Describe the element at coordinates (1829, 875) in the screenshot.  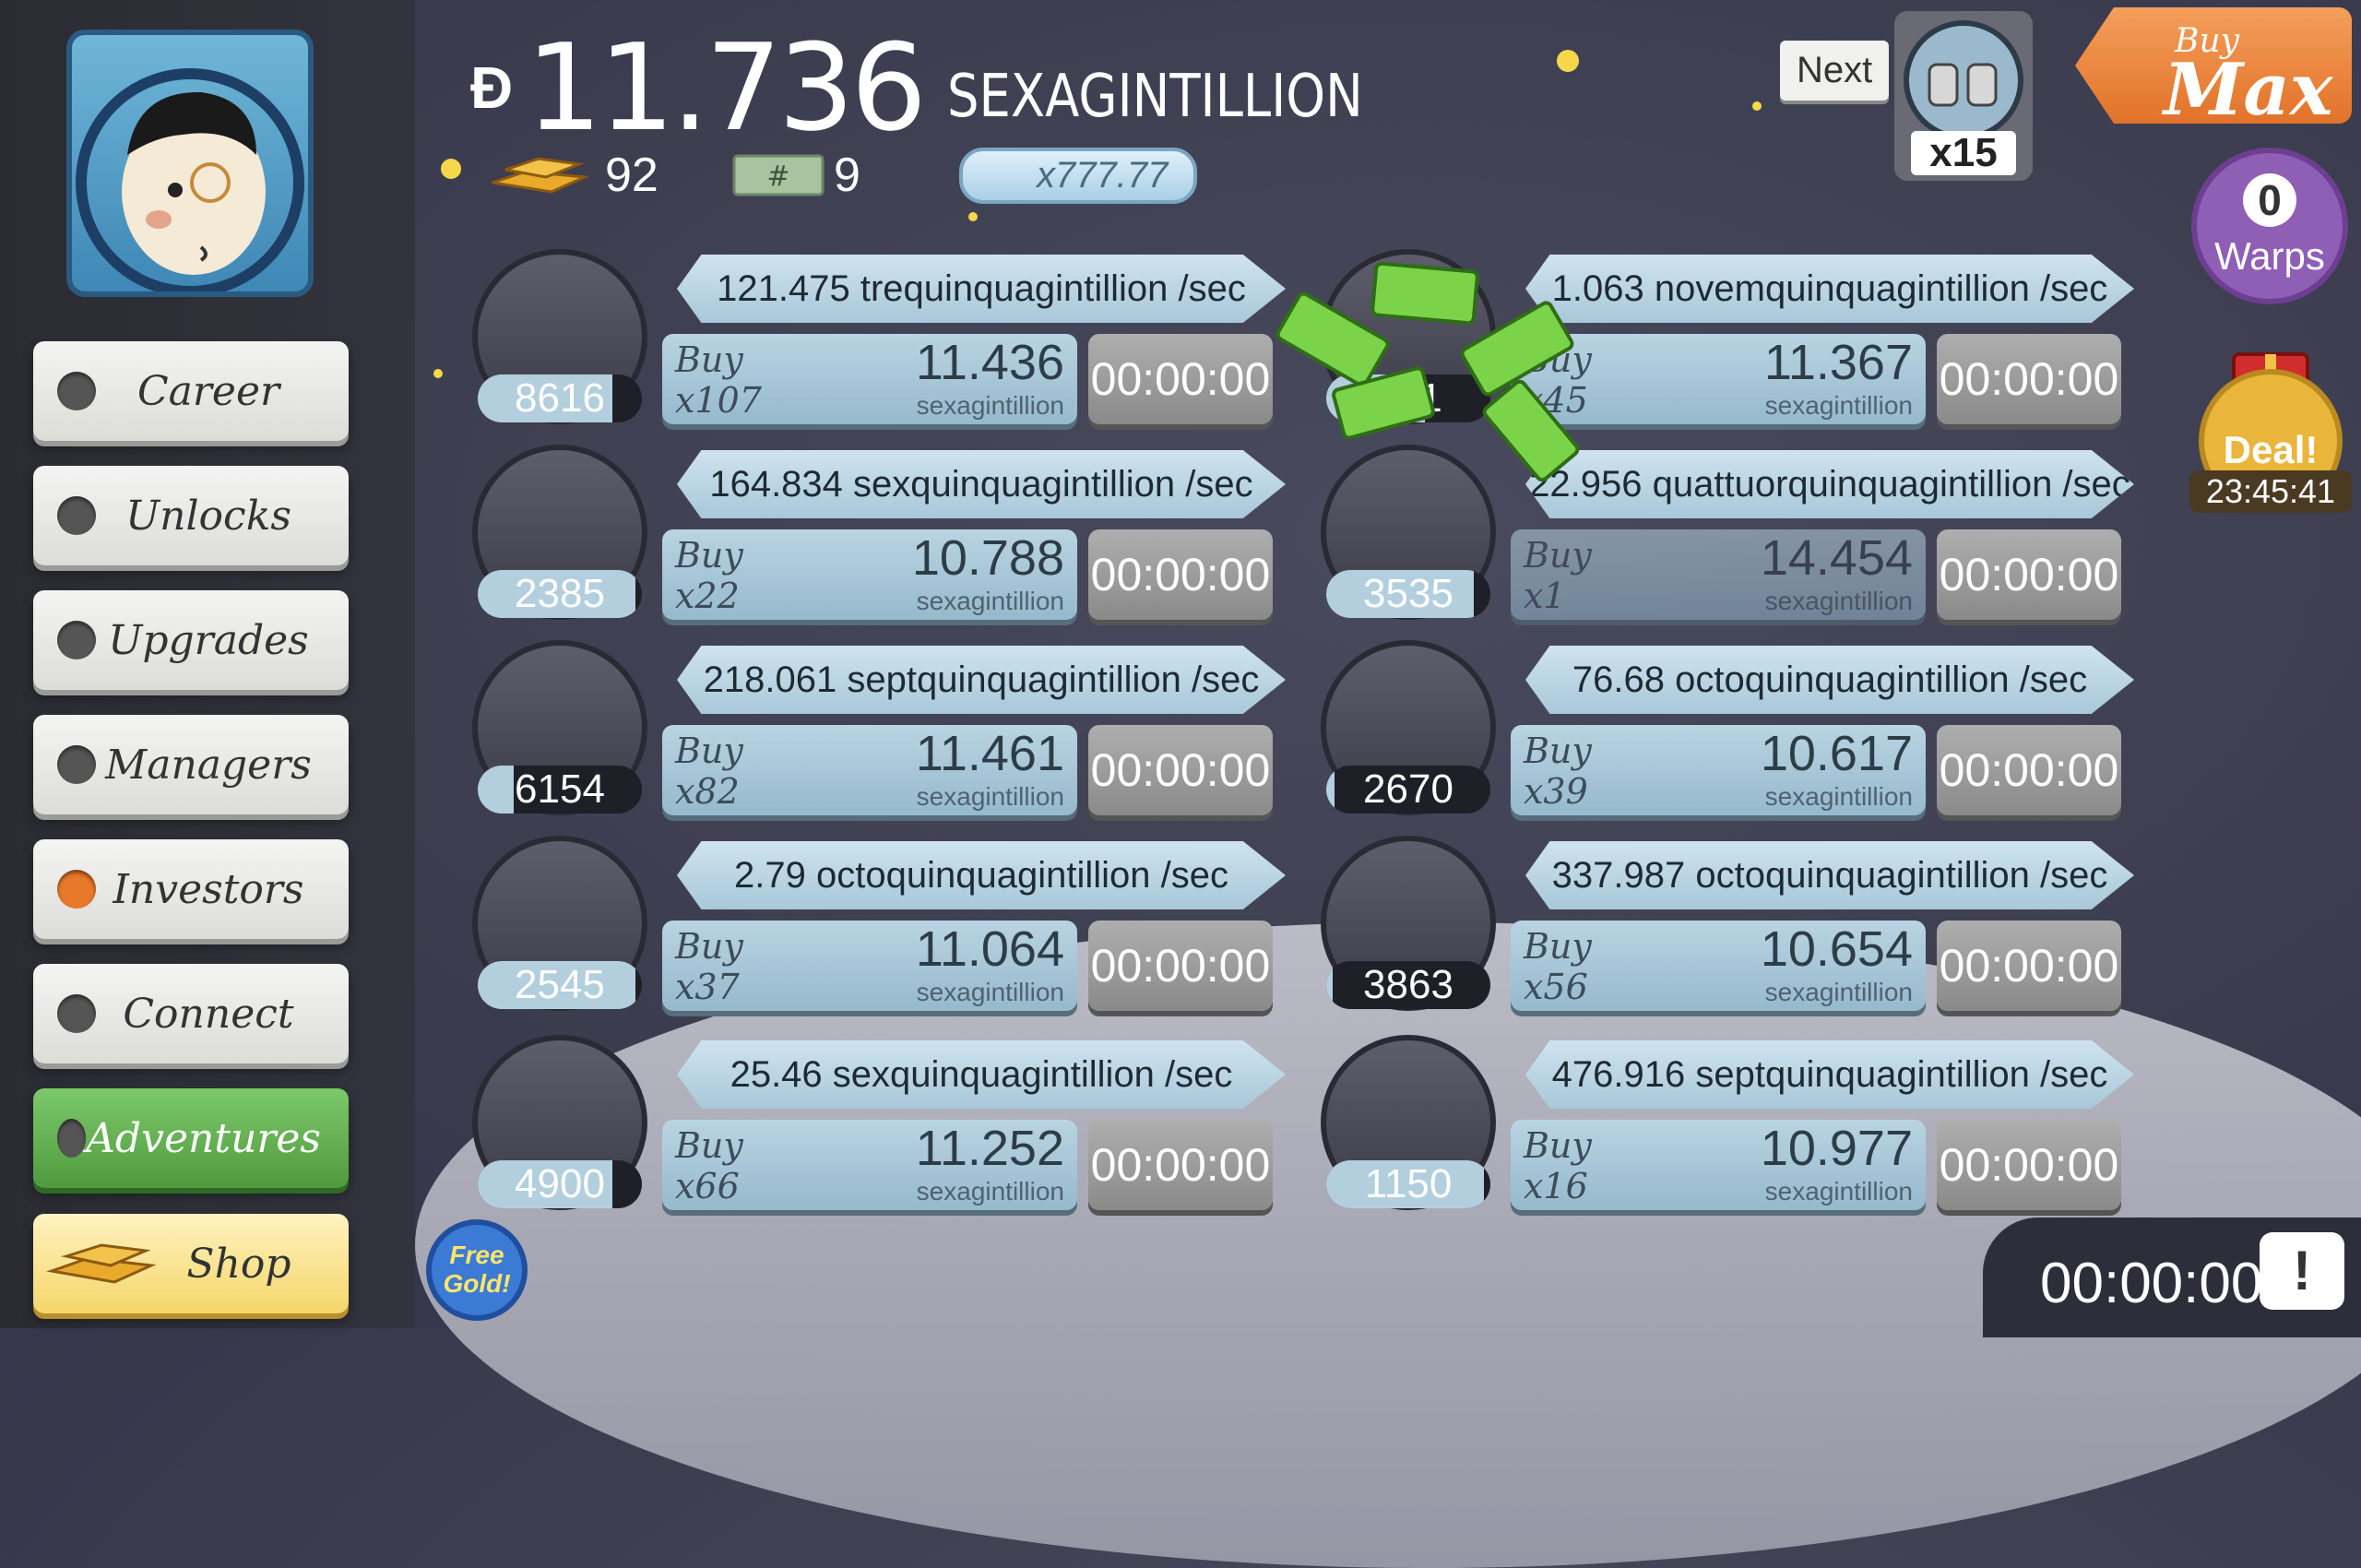
I see `income-rate: 337.987 octoquinquagintillion /sec` at that location.